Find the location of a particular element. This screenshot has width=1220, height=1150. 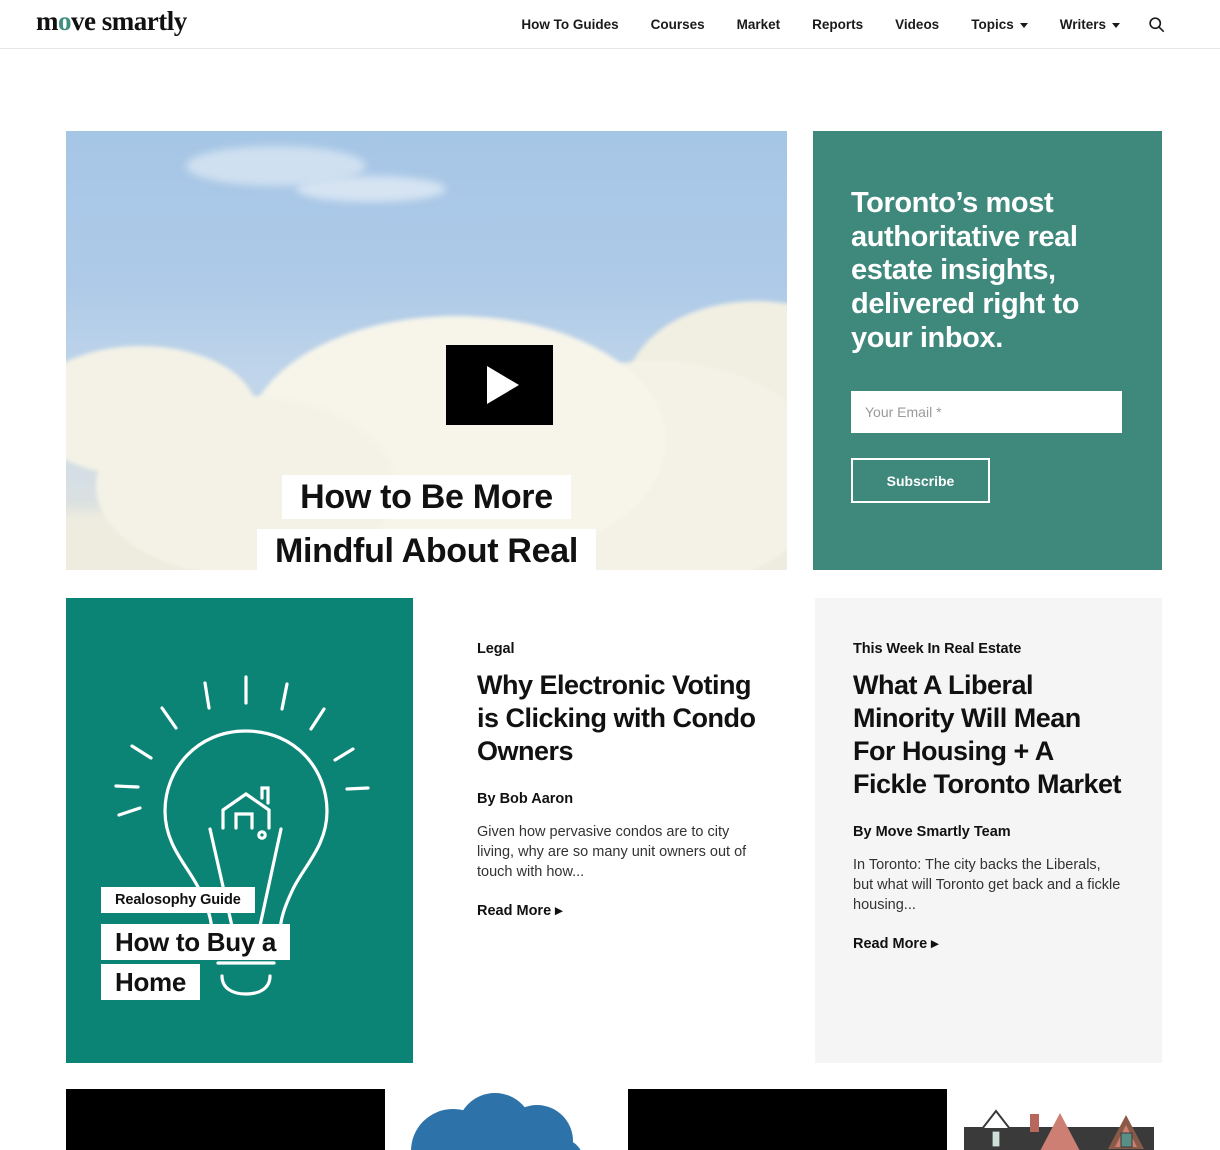

guide-title-line: Home is located at coordinates (151, 982).